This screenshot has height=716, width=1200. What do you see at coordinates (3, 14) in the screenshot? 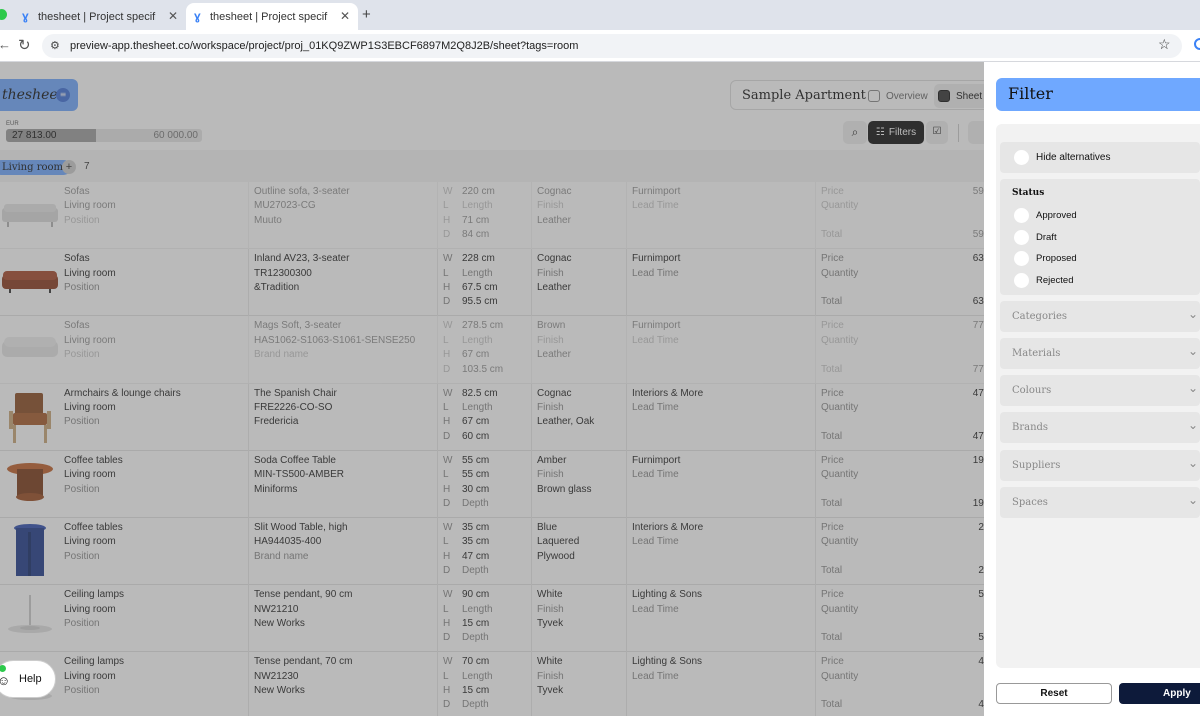
I see `window-maximize-button` at bounding box center [3, 14].